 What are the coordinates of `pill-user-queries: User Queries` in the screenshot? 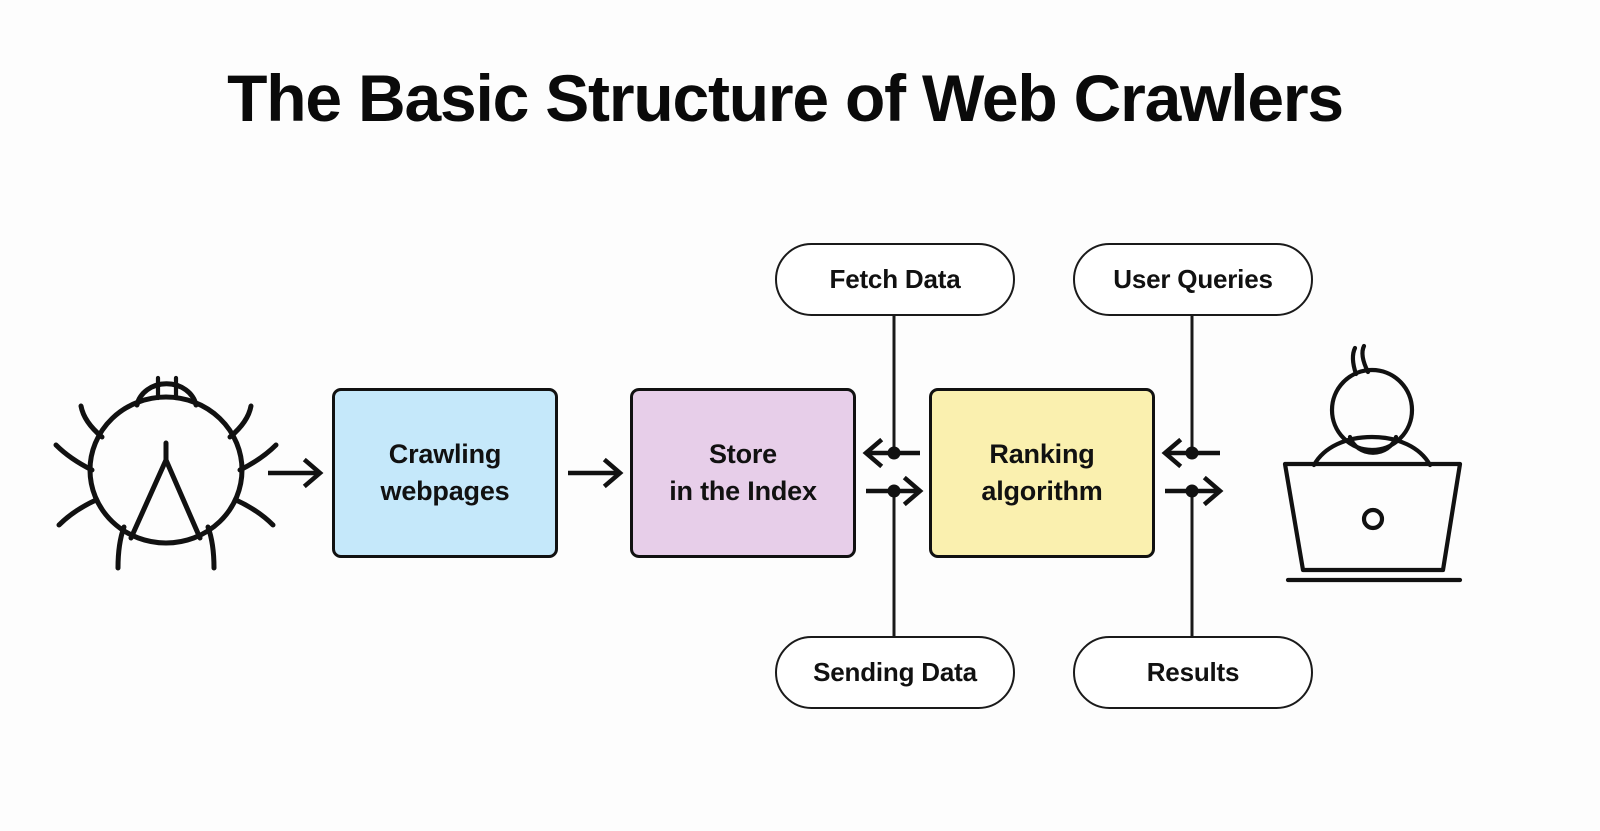 It's located at (1193, 279).